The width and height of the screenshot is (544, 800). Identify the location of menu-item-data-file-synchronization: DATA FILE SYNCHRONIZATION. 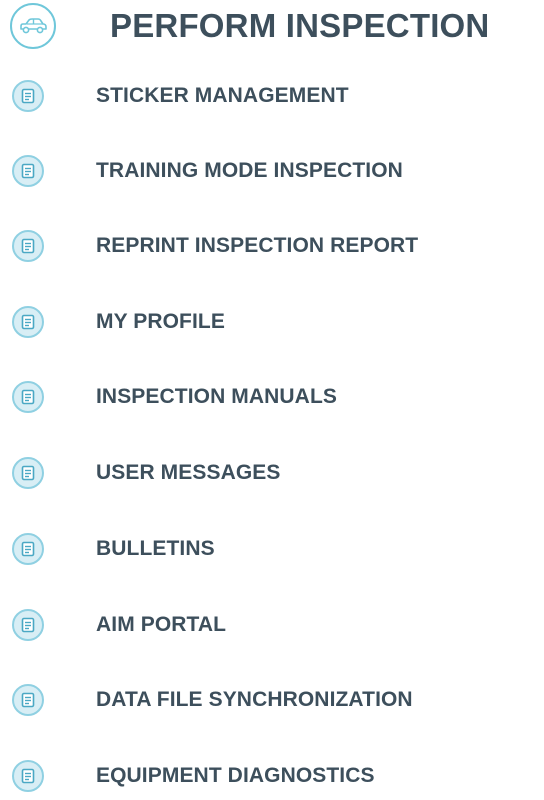
(272, 700).